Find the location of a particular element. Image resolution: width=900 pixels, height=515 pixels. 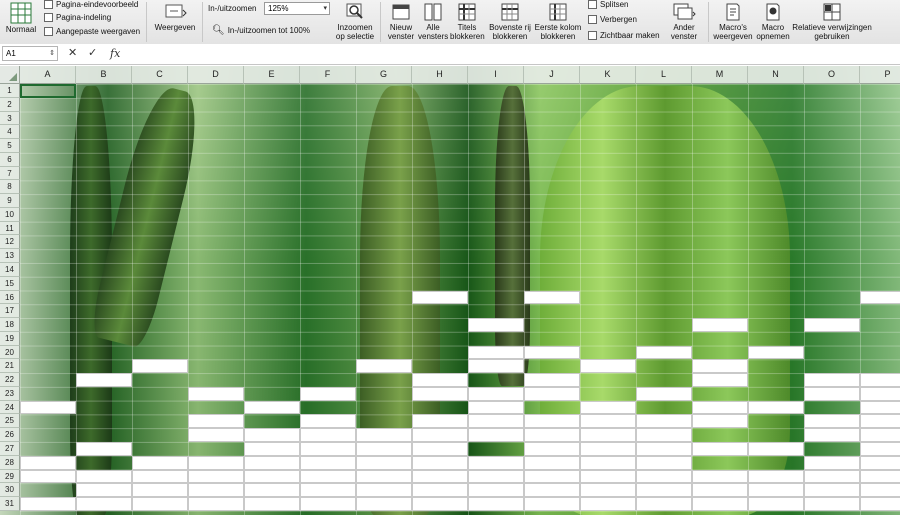

white-cell-a29 is located at coordinates (48, 476).